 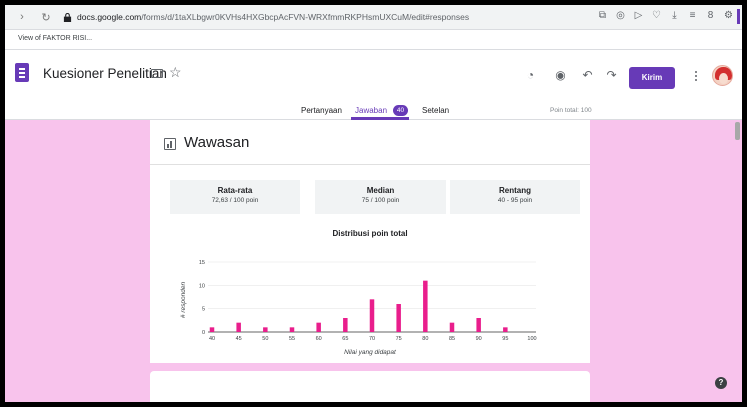 I want to click on stat-value: 40 - 95 poin, so click(x=515, y=200).